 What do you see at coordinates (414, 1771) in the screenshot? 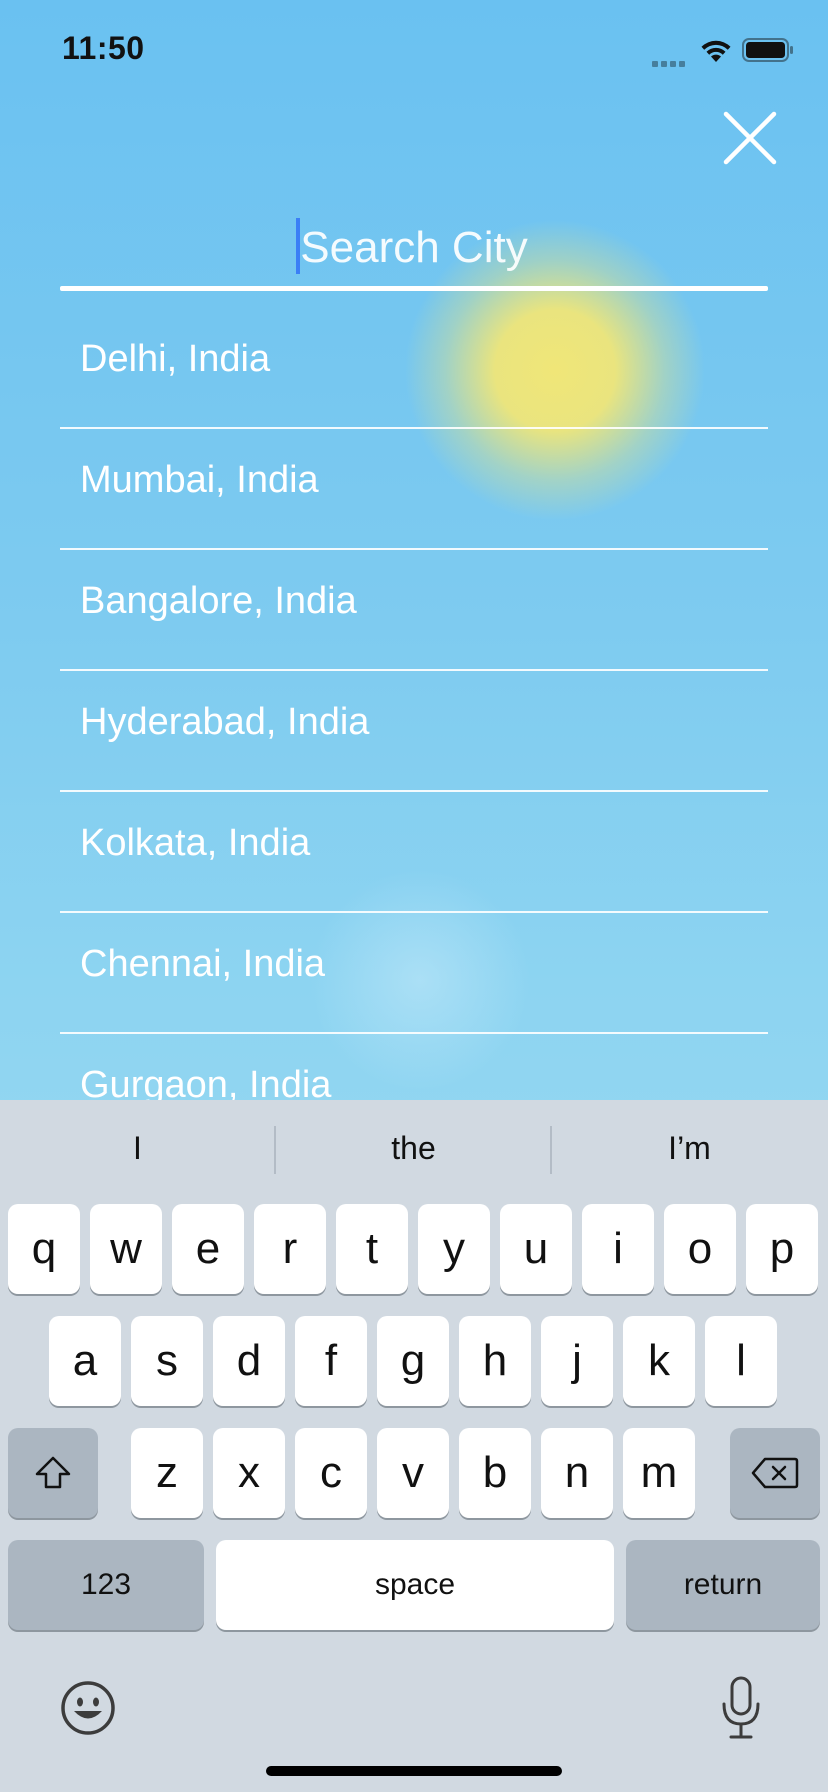
I see `home-indicator` at bounding box center [414, 1771].